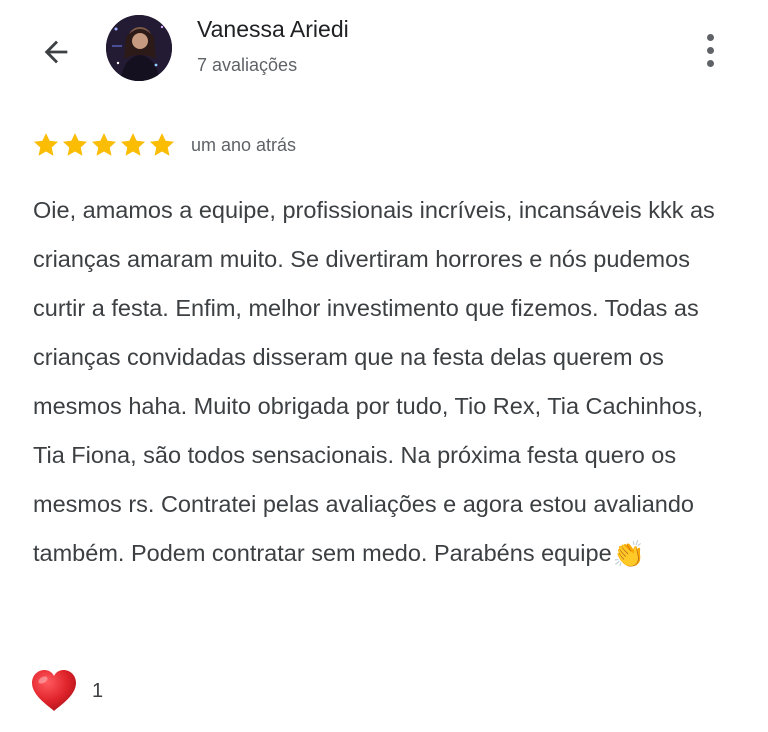  Describe the element at coordinates (247, 65) in the screenshot. I see `reviewer-review-count: 7 avaliações` at that location.